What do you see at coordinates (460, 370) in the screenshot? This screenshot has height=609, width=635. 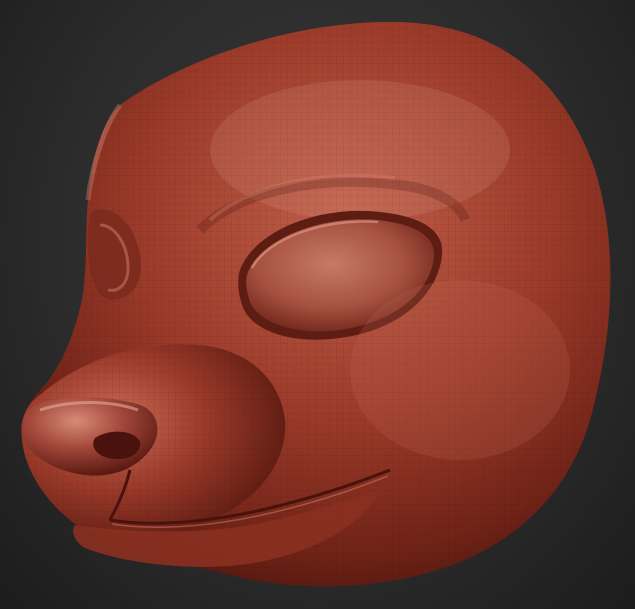 I see `cheek-highlight` at bounding box center [460, 370].